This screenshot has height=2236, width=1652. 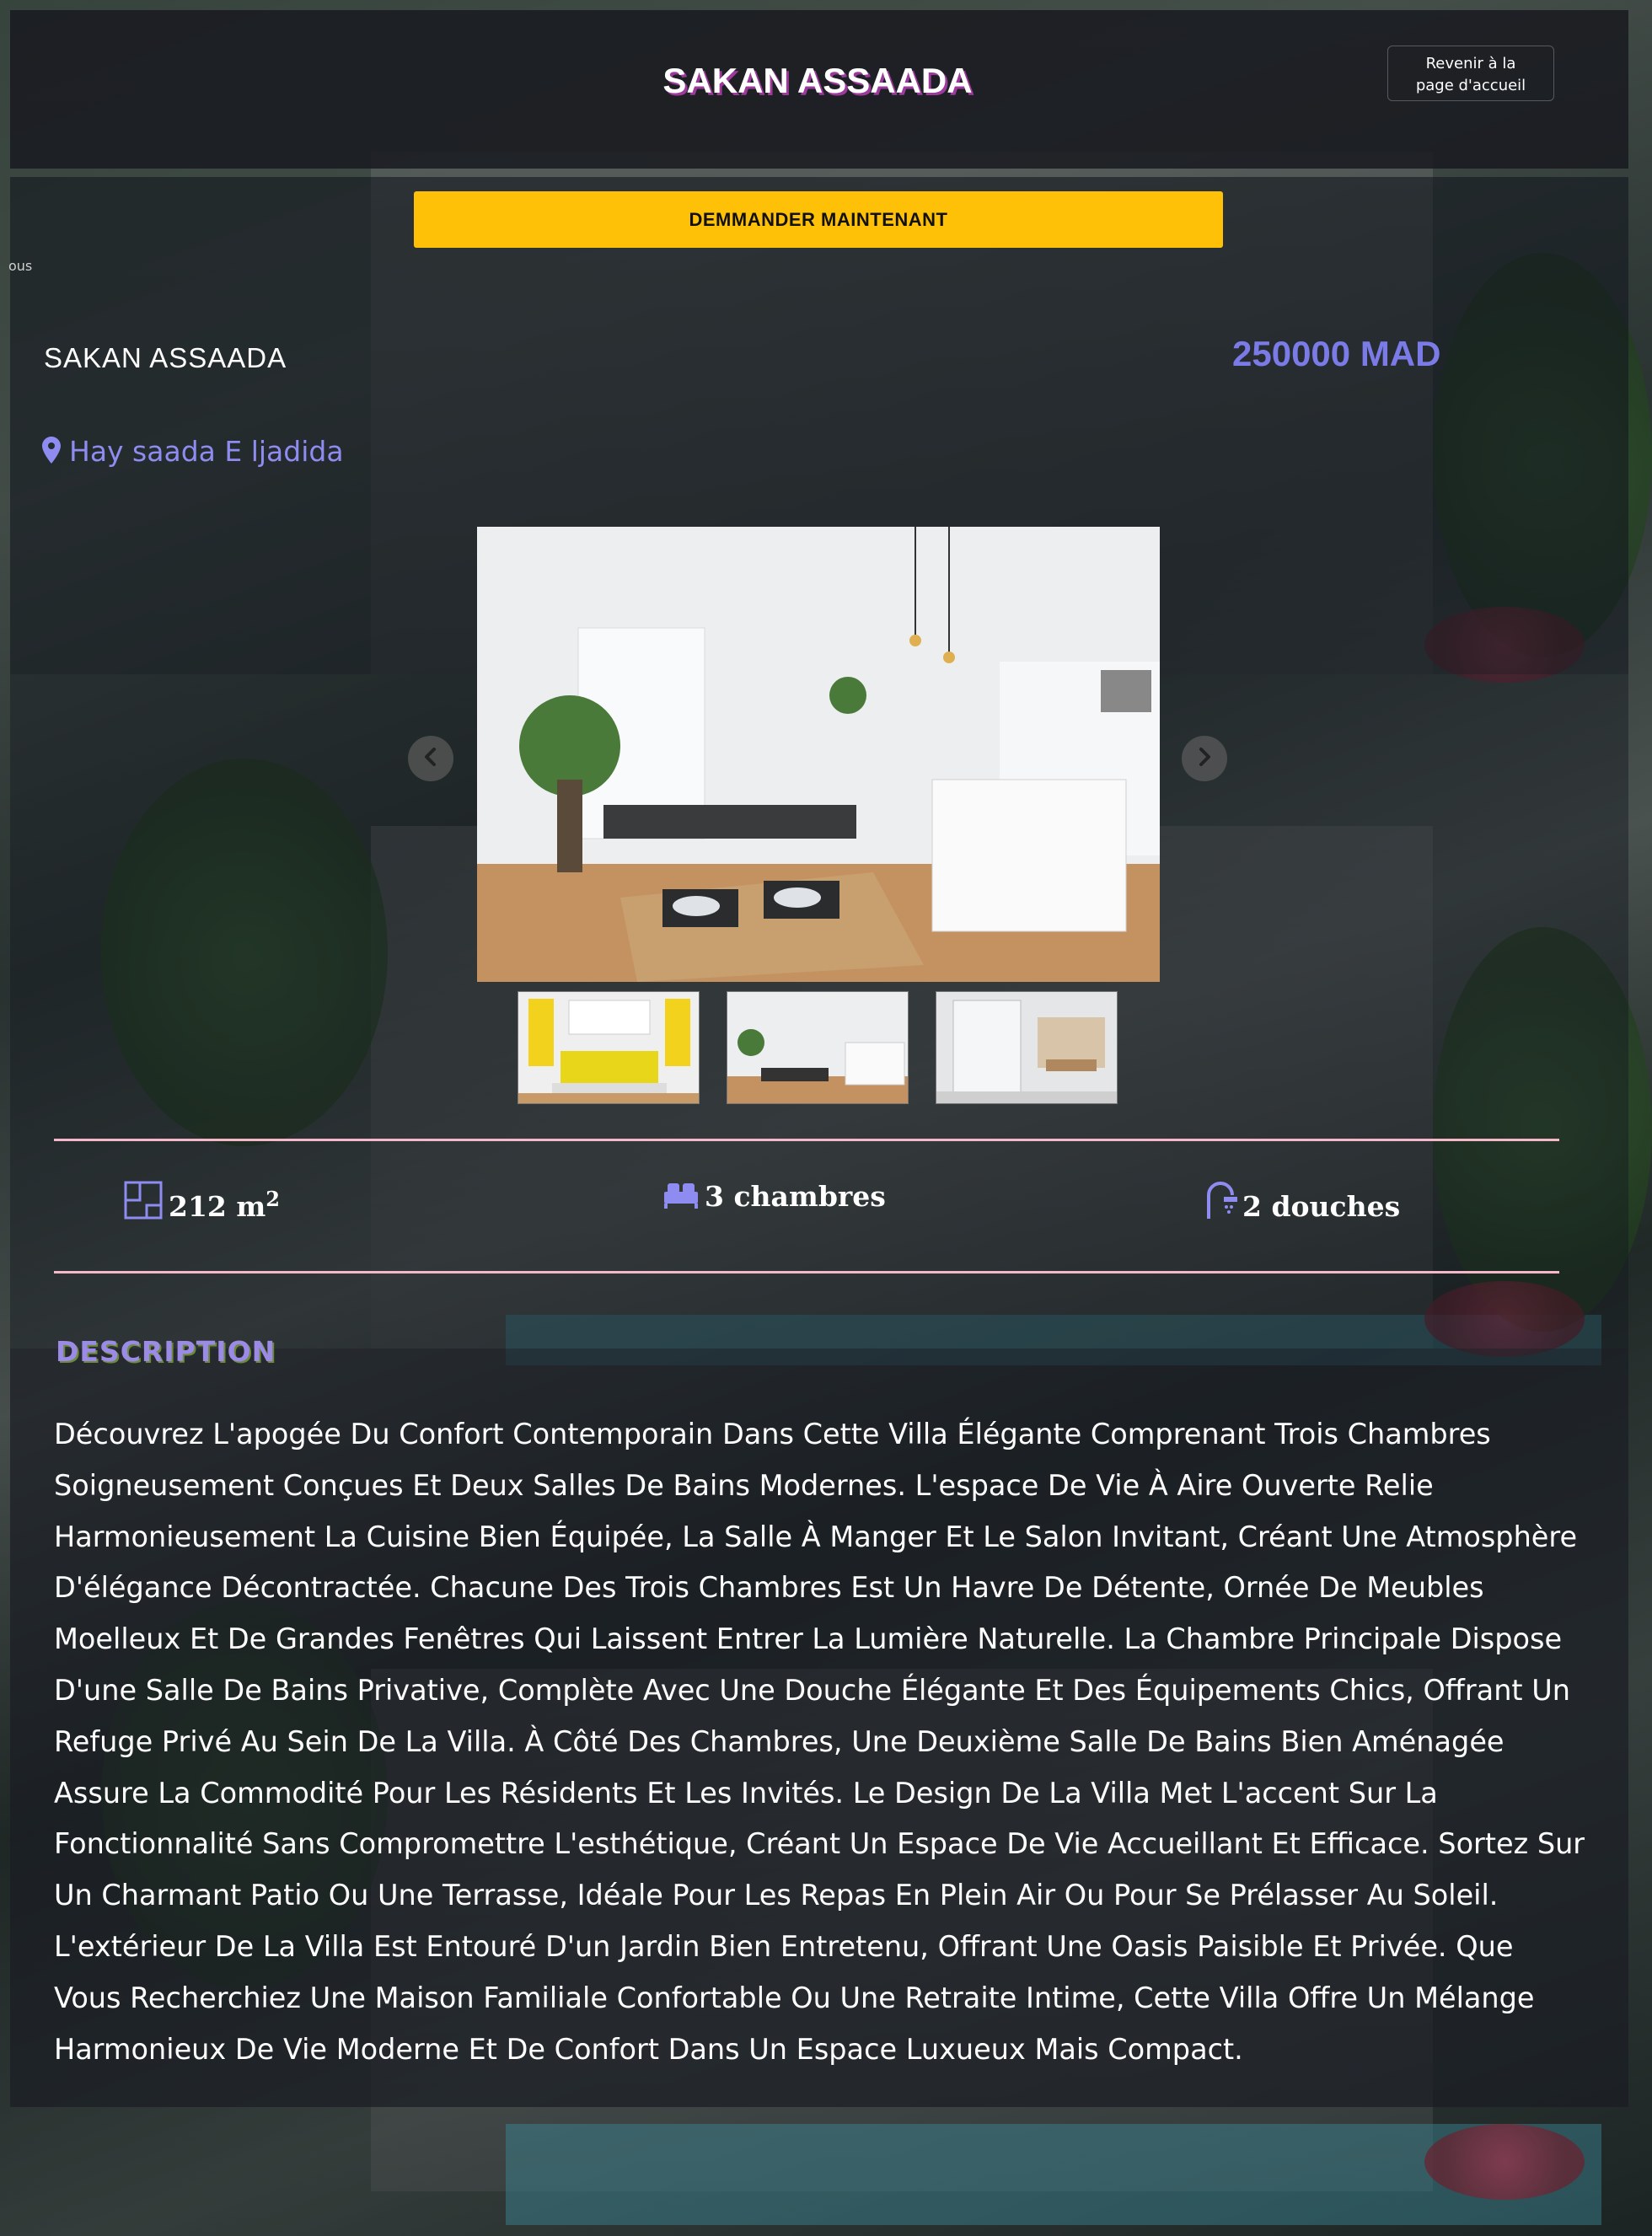 I want to click on background-pool, so click(x=1053, y=2174).